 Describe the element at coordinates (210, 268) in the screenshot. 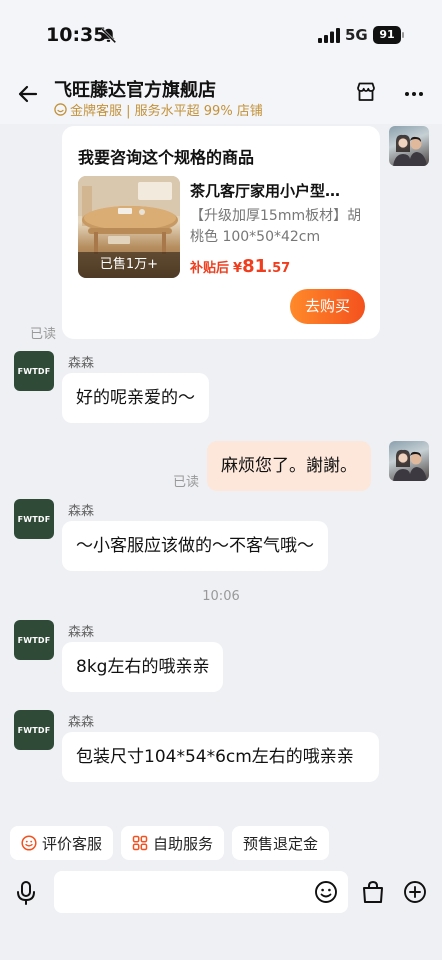

I see `price-label: 补贴后` at that location.